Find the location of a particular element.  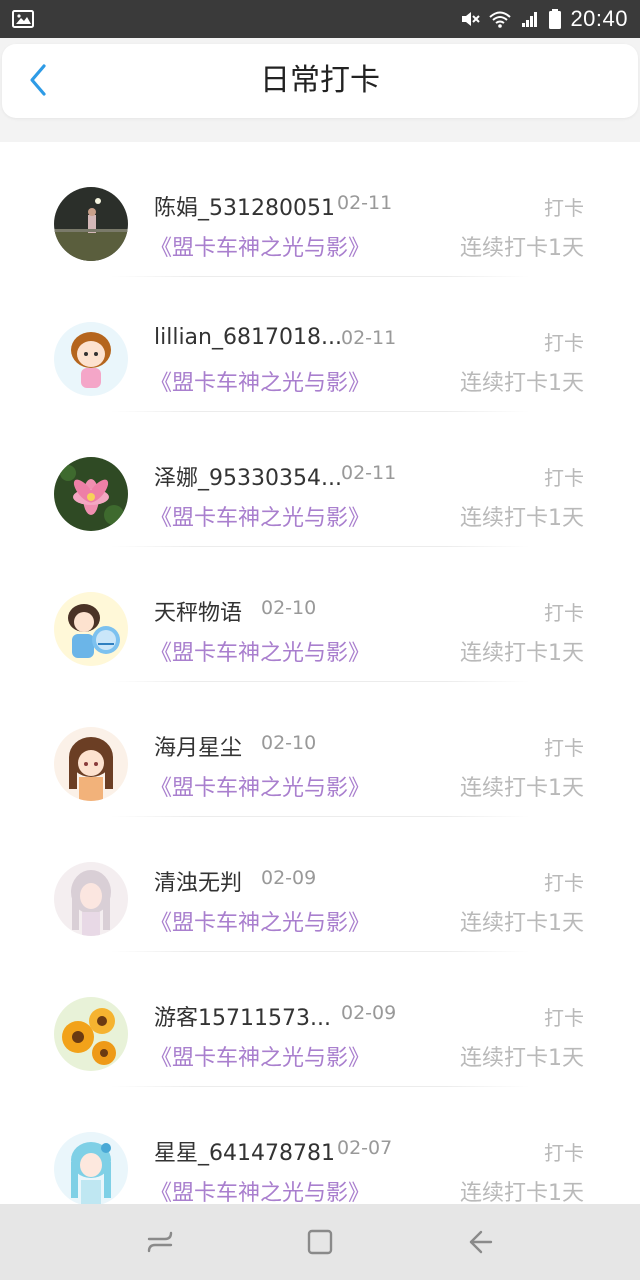

checkin-date: 02-07 is located at coordinates (365, 1148).